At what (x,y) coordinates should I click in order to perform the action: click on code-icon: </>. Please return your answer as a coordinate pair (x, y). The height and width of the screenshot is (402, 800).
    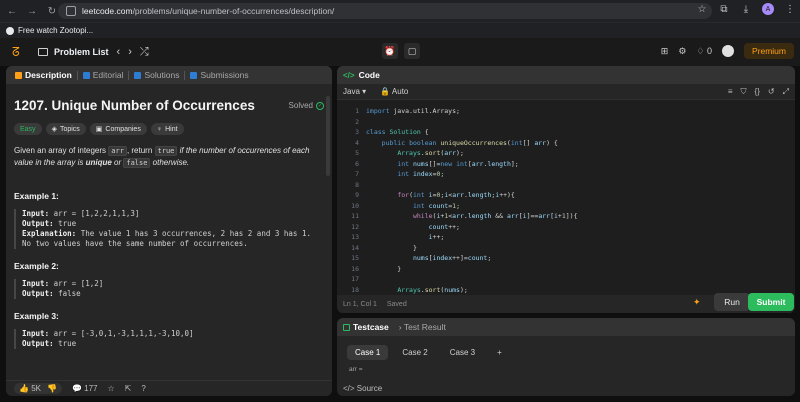
    Looking at the image, I should click on (349, 75).